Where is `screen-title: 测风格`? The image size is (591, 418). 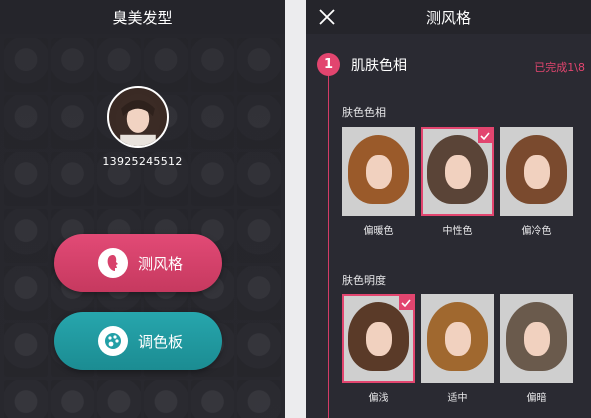
screen-title: 测风格 is located at coordinates (448, 17).